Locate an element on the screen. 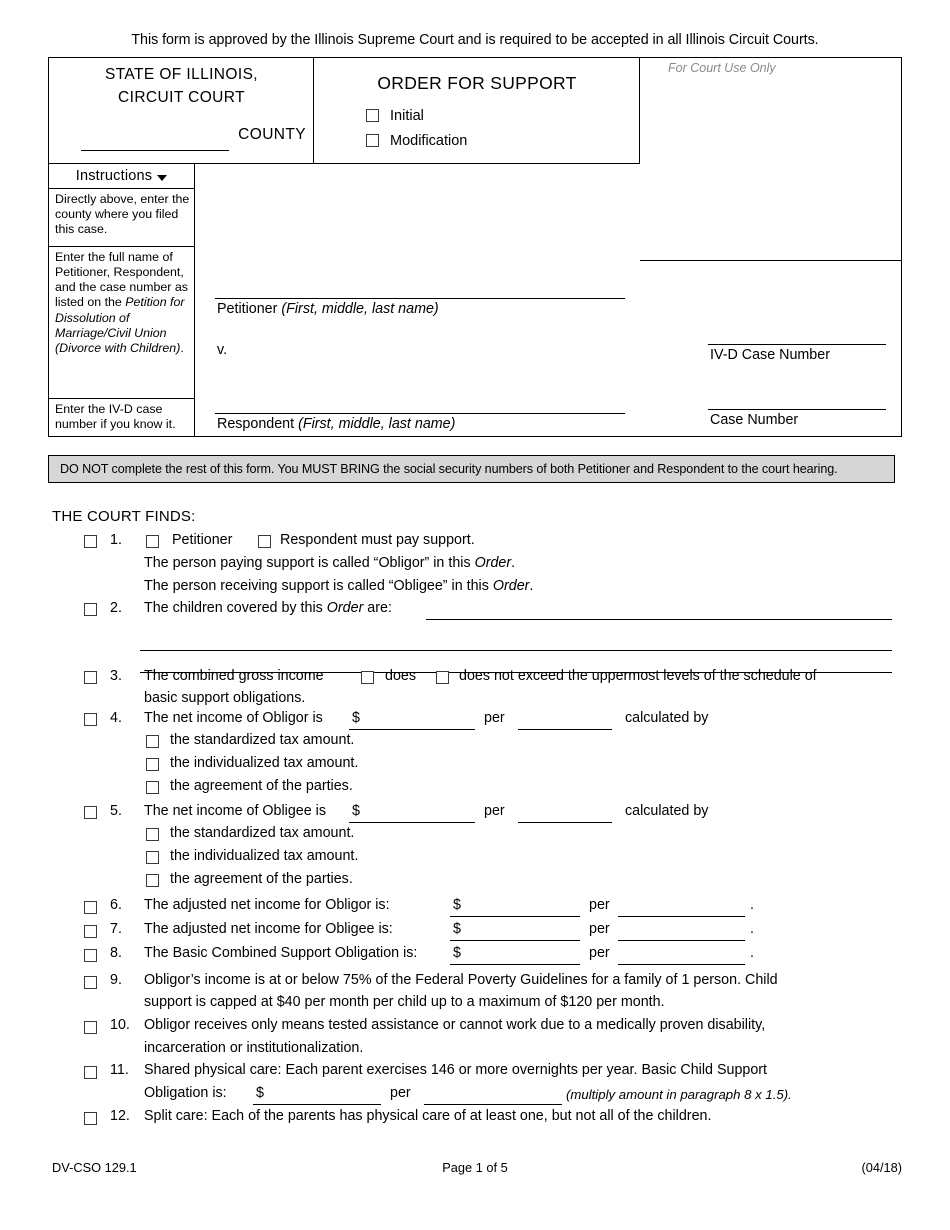 The image size is (950, 1230). state-line-1: STATE OF ILLINOIS, is located at coordinates (181, 74).